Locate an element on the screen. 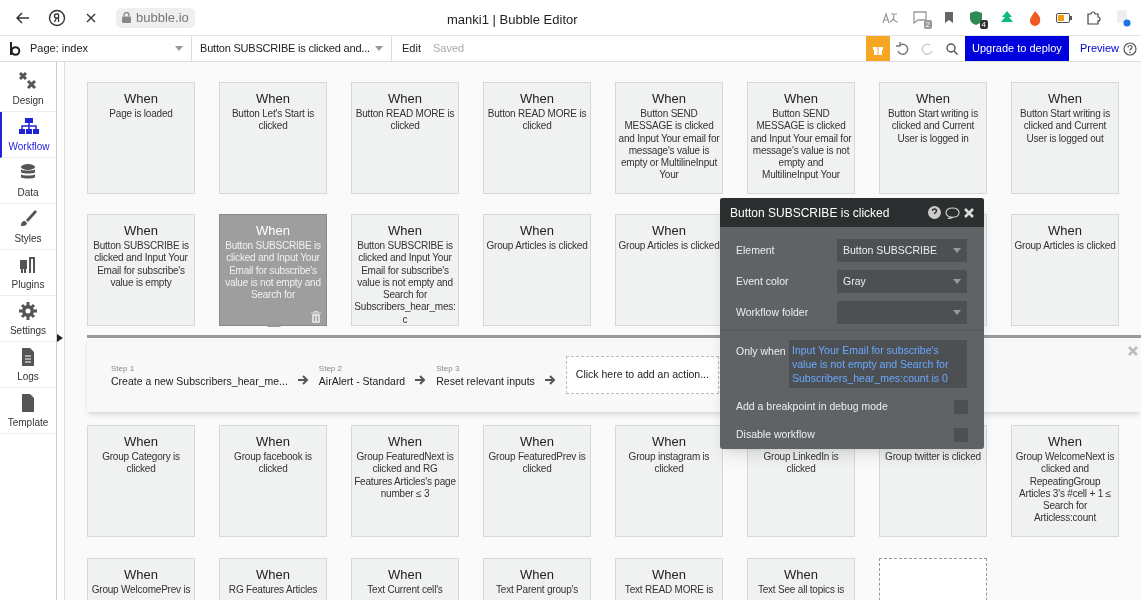 This screenshot has width=1141, height=600. event-card: When Group Category is clicked is located at coordinates (141, 481).